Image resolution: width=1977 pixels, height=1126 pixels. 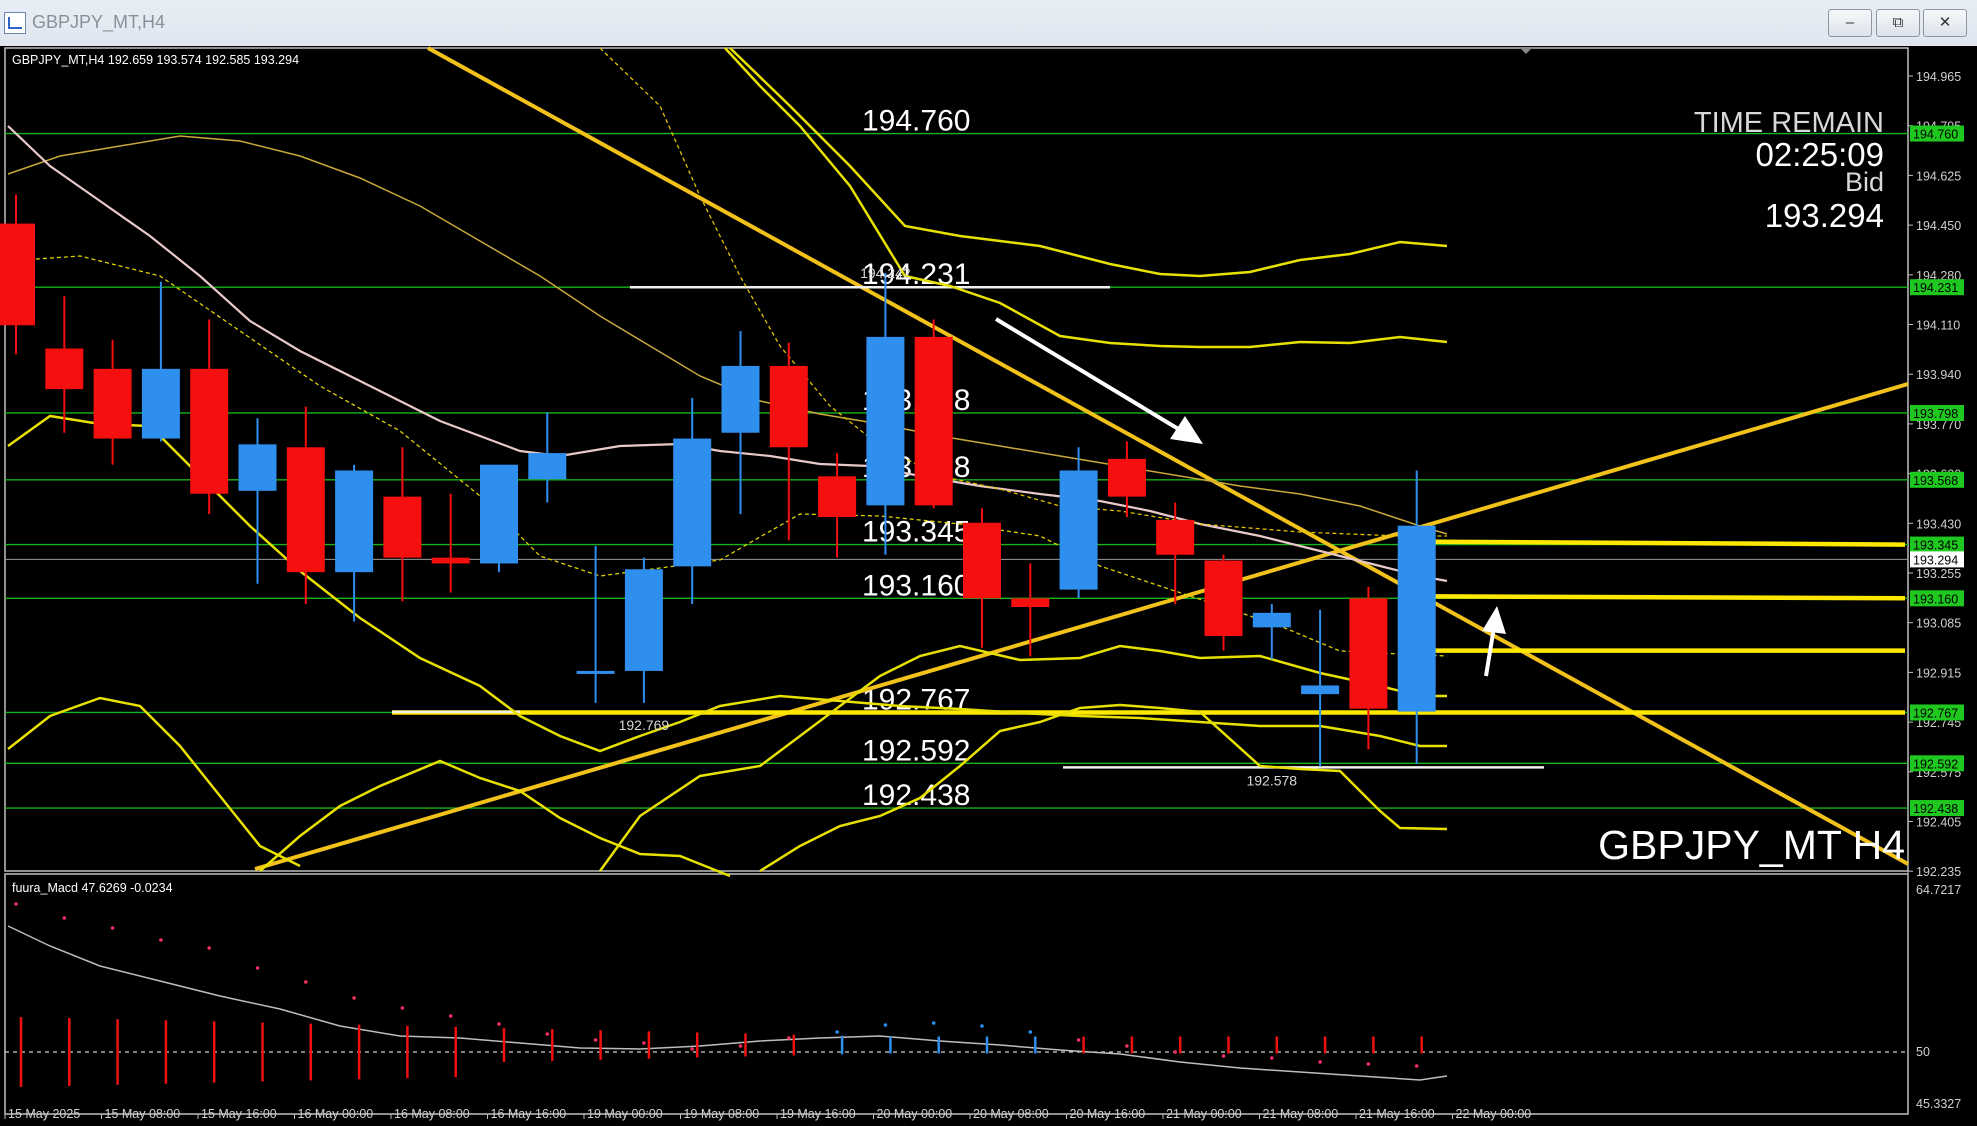 I want to click on close-icon: ✕, so click(x=1945, y=22).